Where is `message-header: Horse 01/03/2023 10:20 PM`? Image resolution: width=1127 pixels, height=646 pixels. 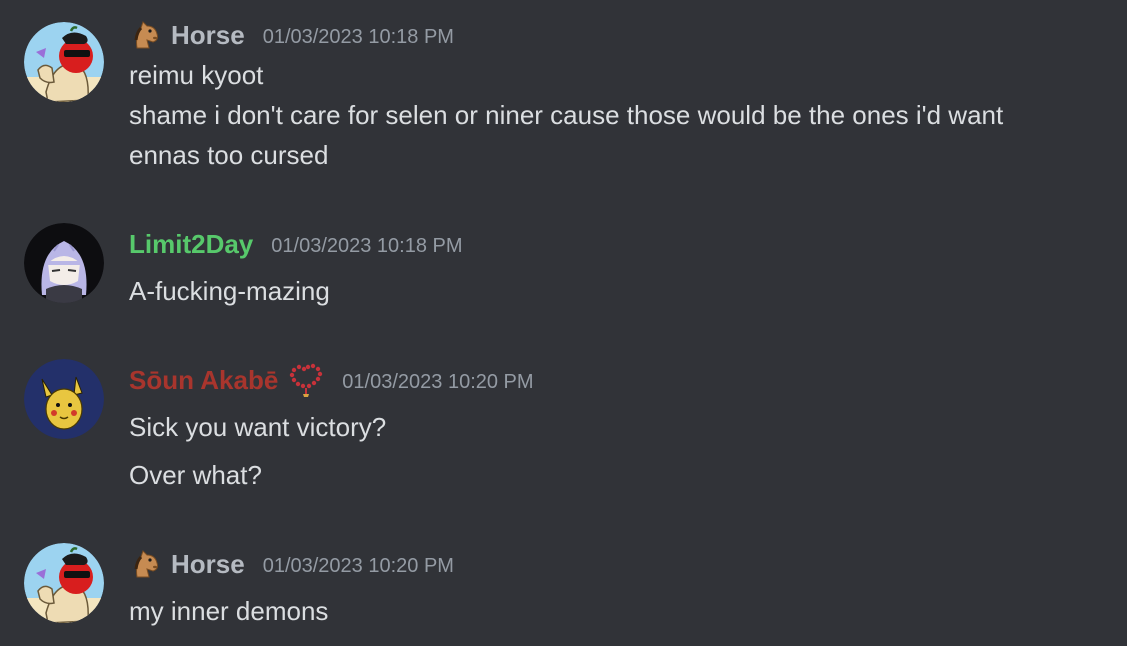
message-header: Horse 01/03/2023 10:20 PM is located at coordinates (291, 564).